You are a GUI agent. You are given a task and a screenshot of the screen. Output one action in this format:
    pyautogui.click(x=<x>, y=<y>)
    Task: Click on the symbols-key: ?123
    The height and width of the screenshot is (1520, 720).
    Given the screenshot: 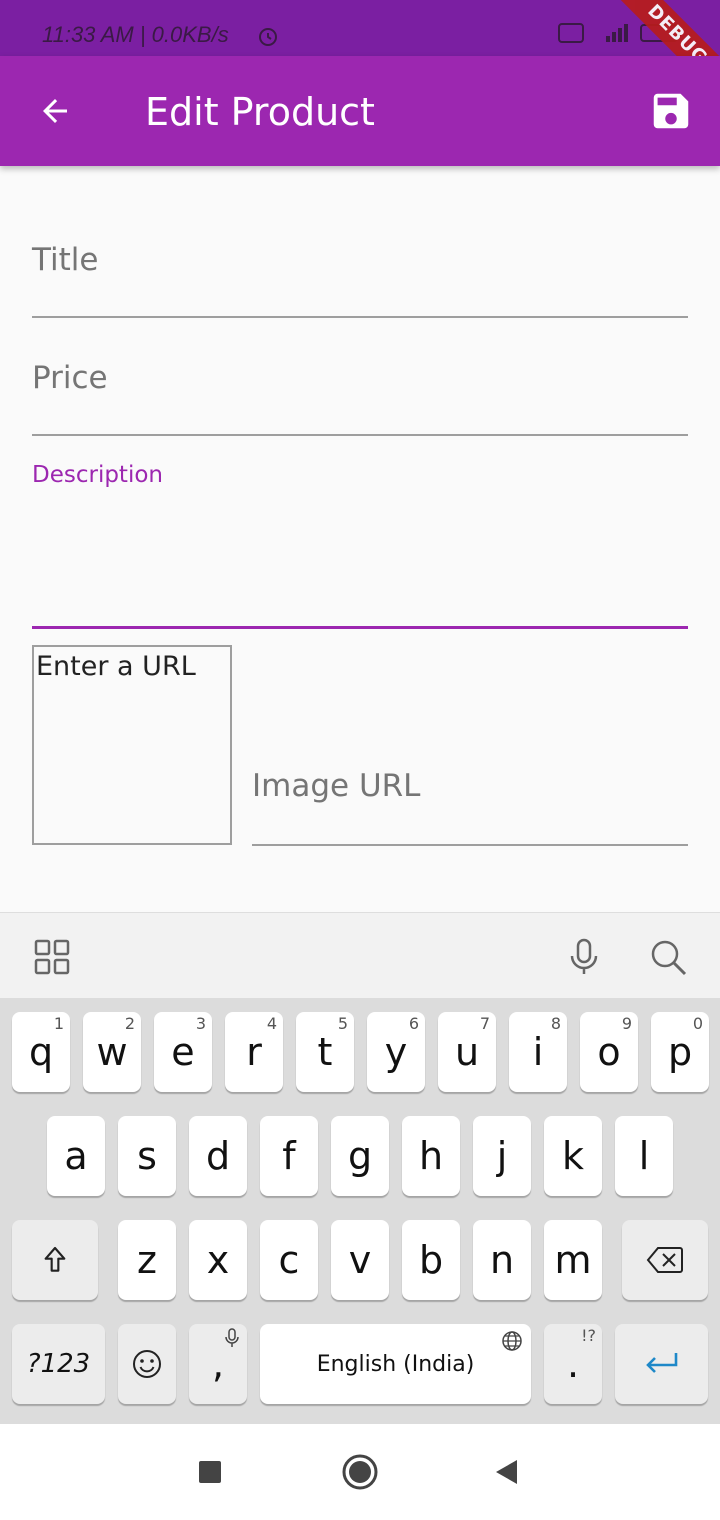 What is the action you would take?
    pyautogui.click(x=58, y=1364)
    